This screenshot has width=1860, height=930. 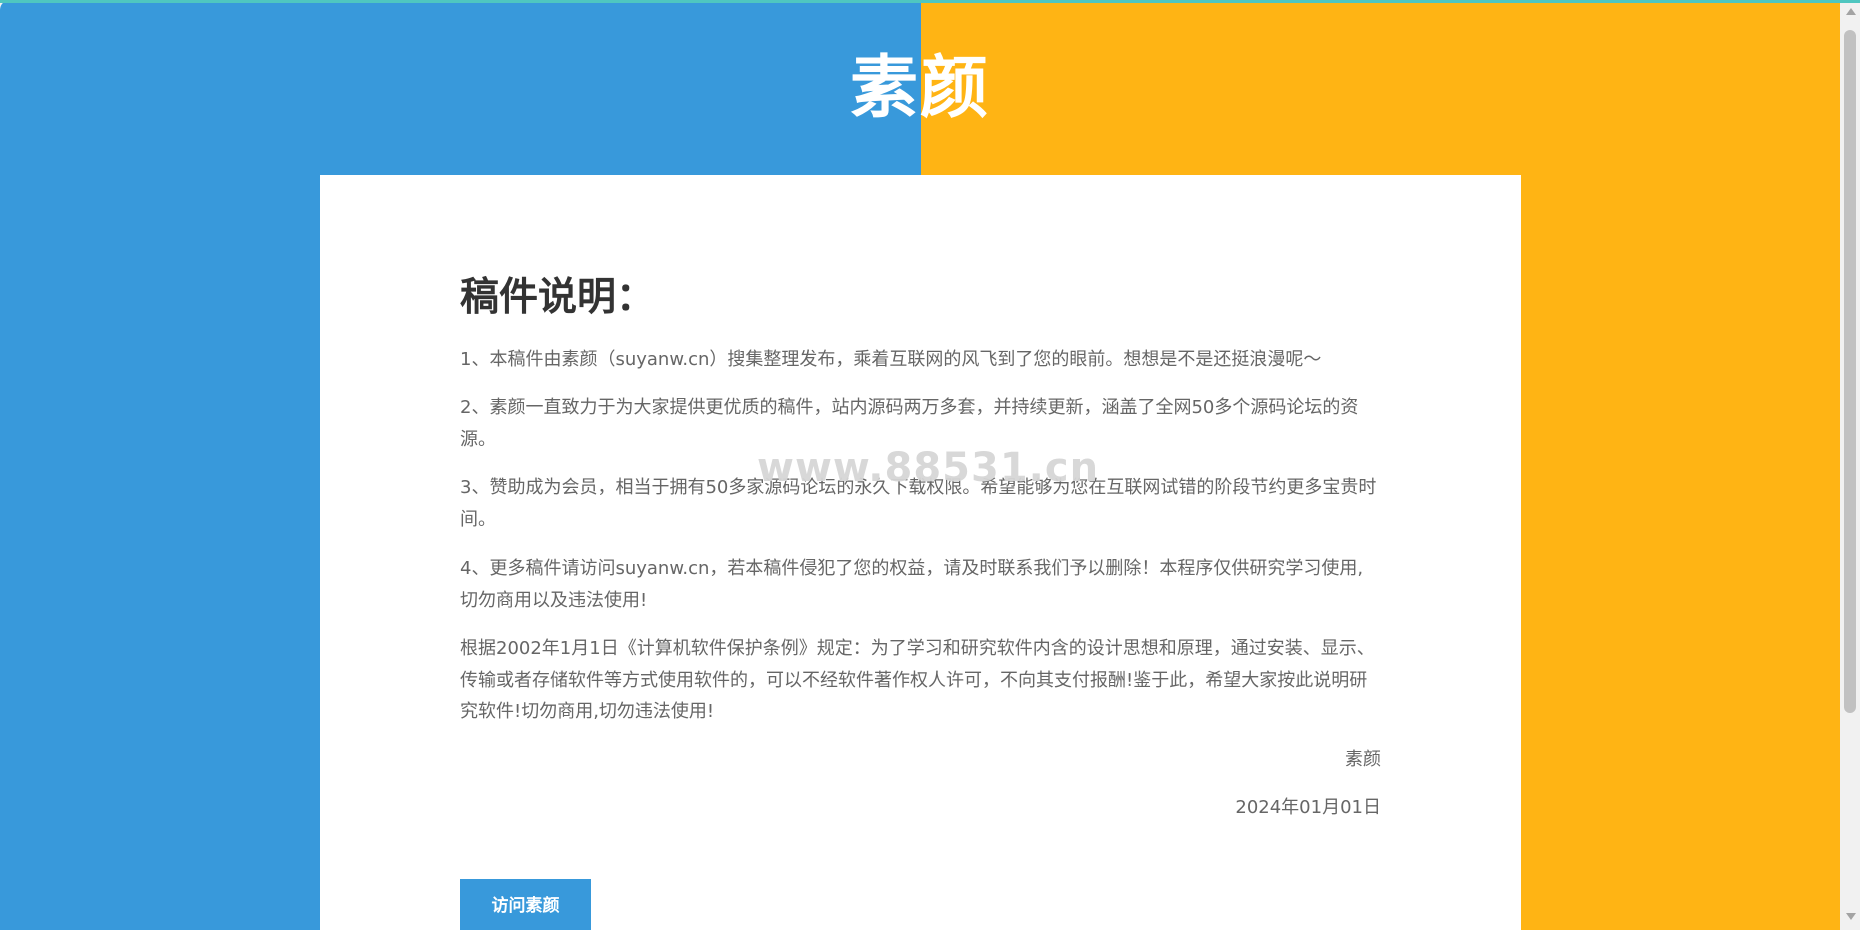 I want to click on scroll-up-arrow-icon, so click(x=1851, y=11).